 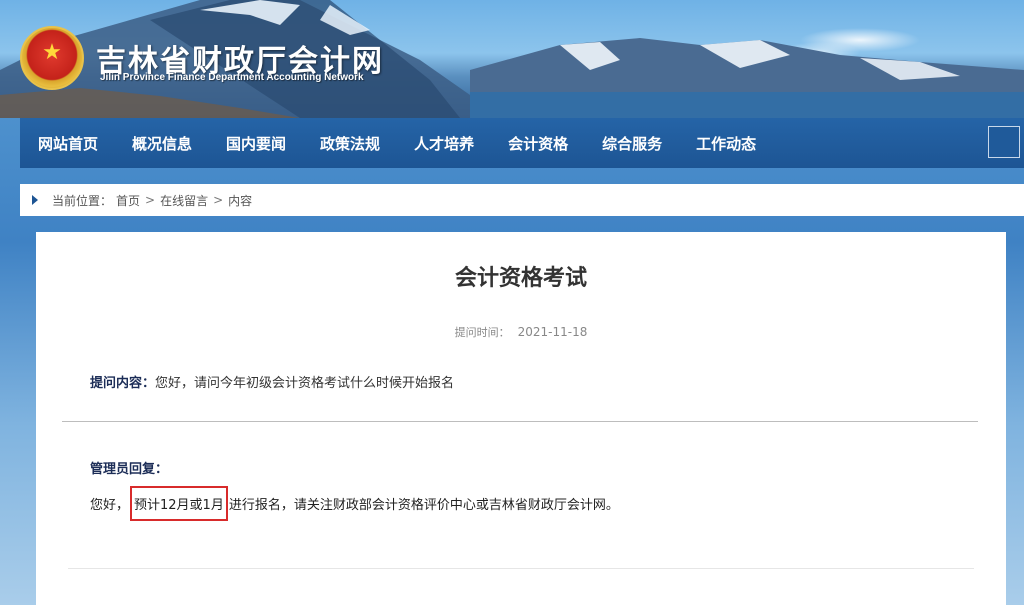 What do you see at coordinates (482, 332) in the screenshot?
I see `meta-label: 提问时间：` at bounding box center [482, 332].